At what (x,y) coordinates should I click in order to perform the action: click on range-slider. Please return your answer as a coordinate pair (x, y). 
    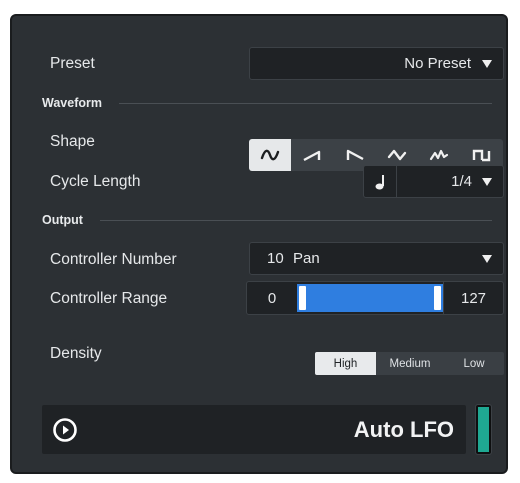
    Looking at the image, I should click on (370, 298).